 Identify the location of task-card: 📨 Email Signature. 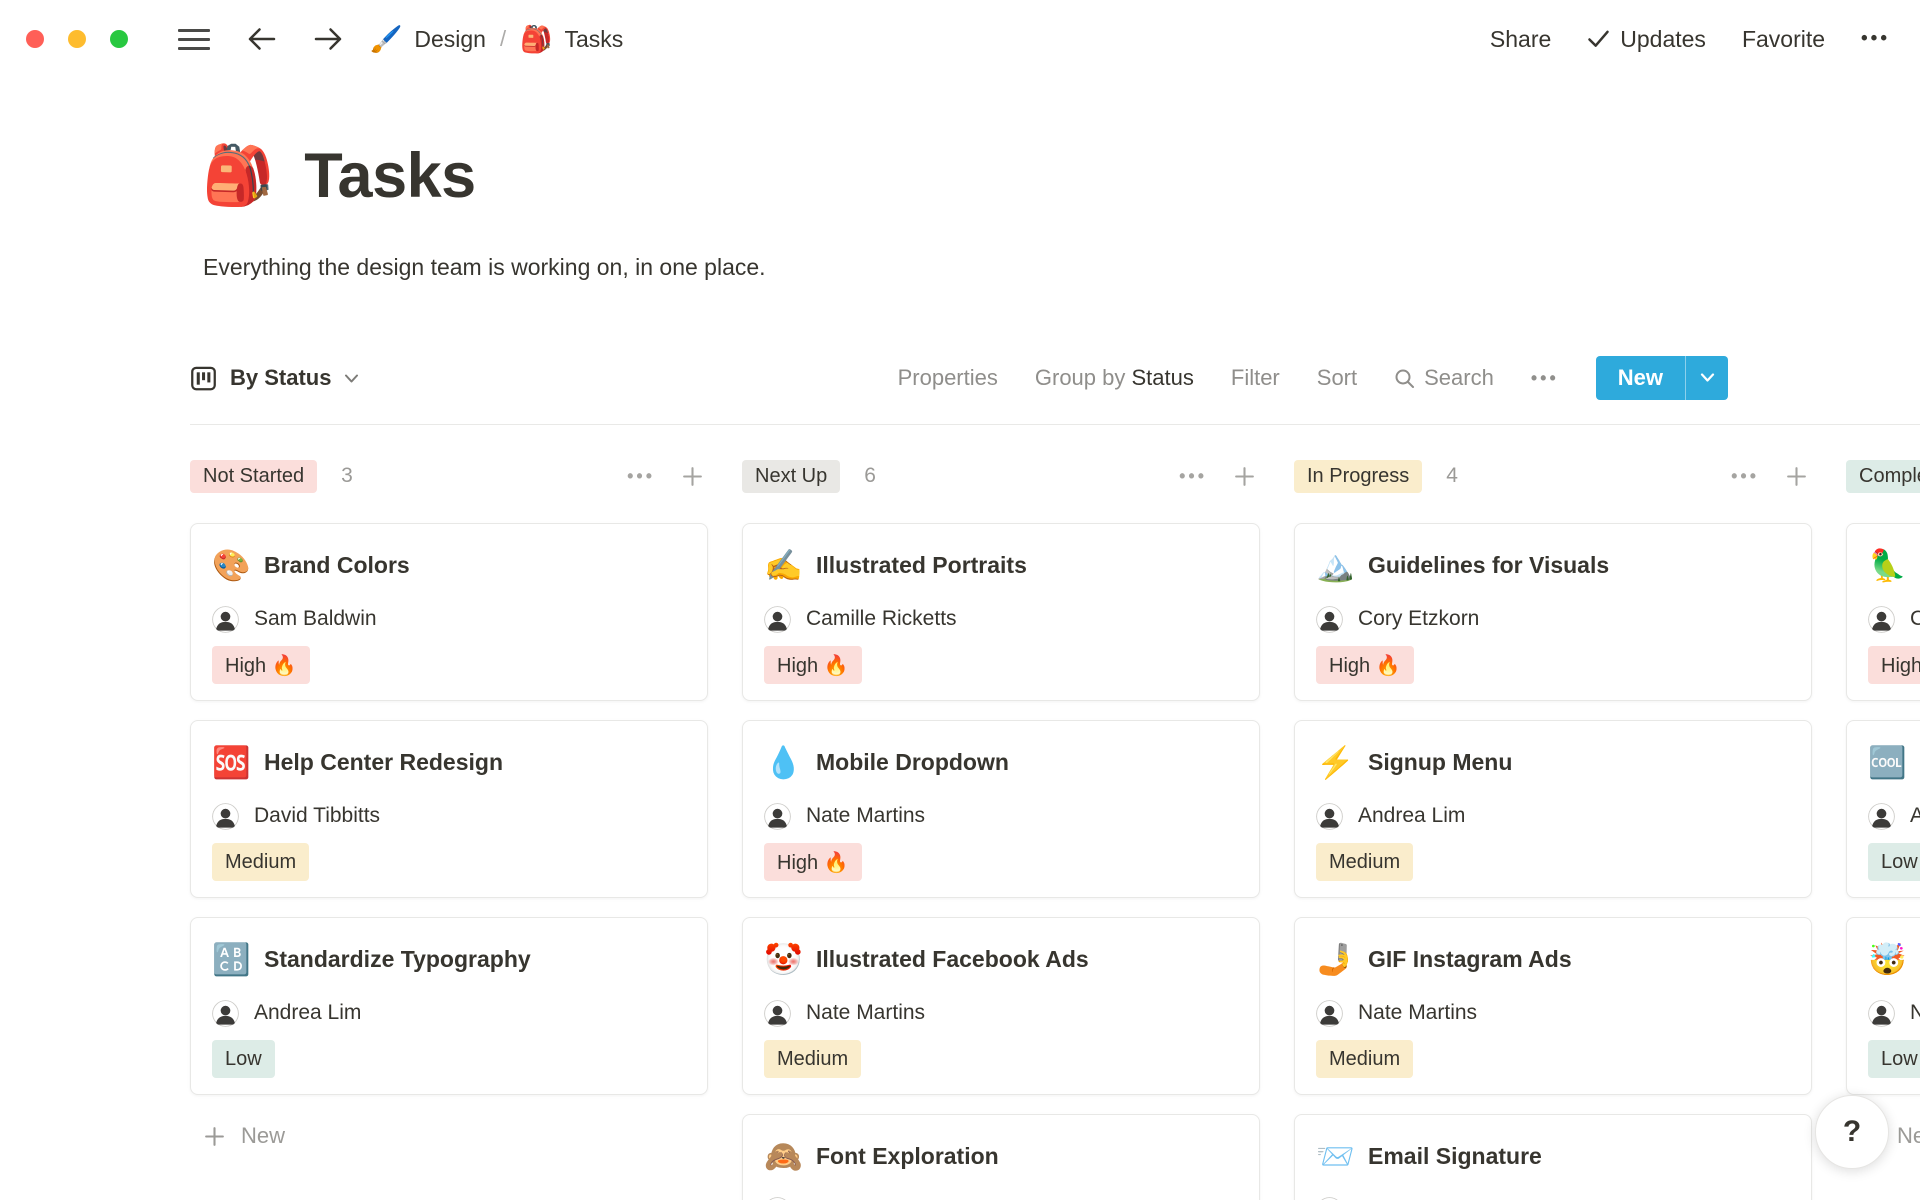
(1553, 1157).